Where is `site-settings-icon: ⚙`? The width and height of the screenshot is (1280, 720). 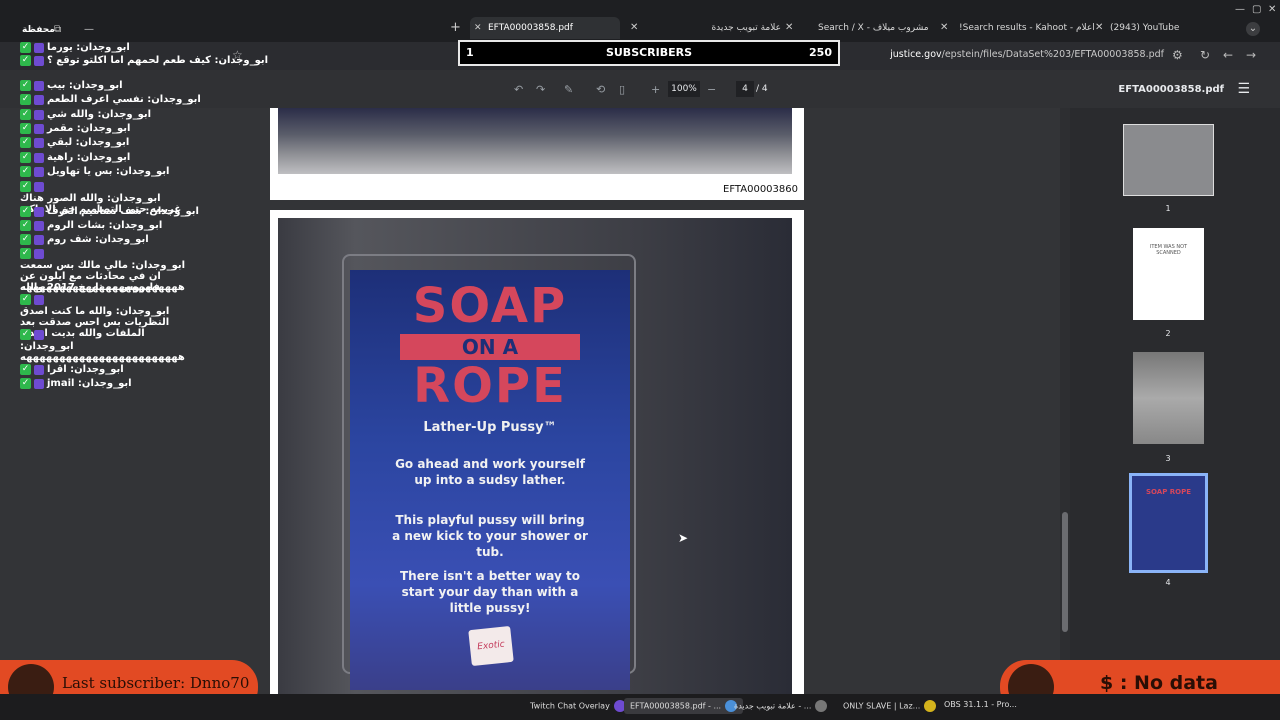
site-settings-icon: ⚙ is located at coordinates (1177, 55).